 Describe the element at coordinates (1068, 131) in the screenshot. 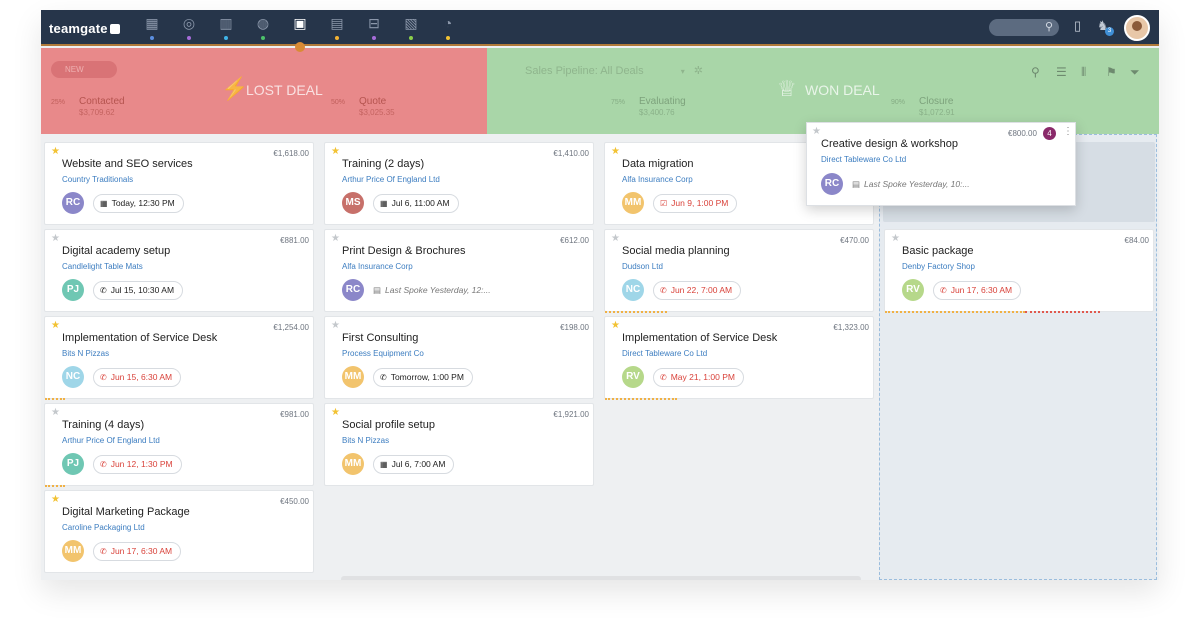

I see `more-options-icon: ⋮` at that location.